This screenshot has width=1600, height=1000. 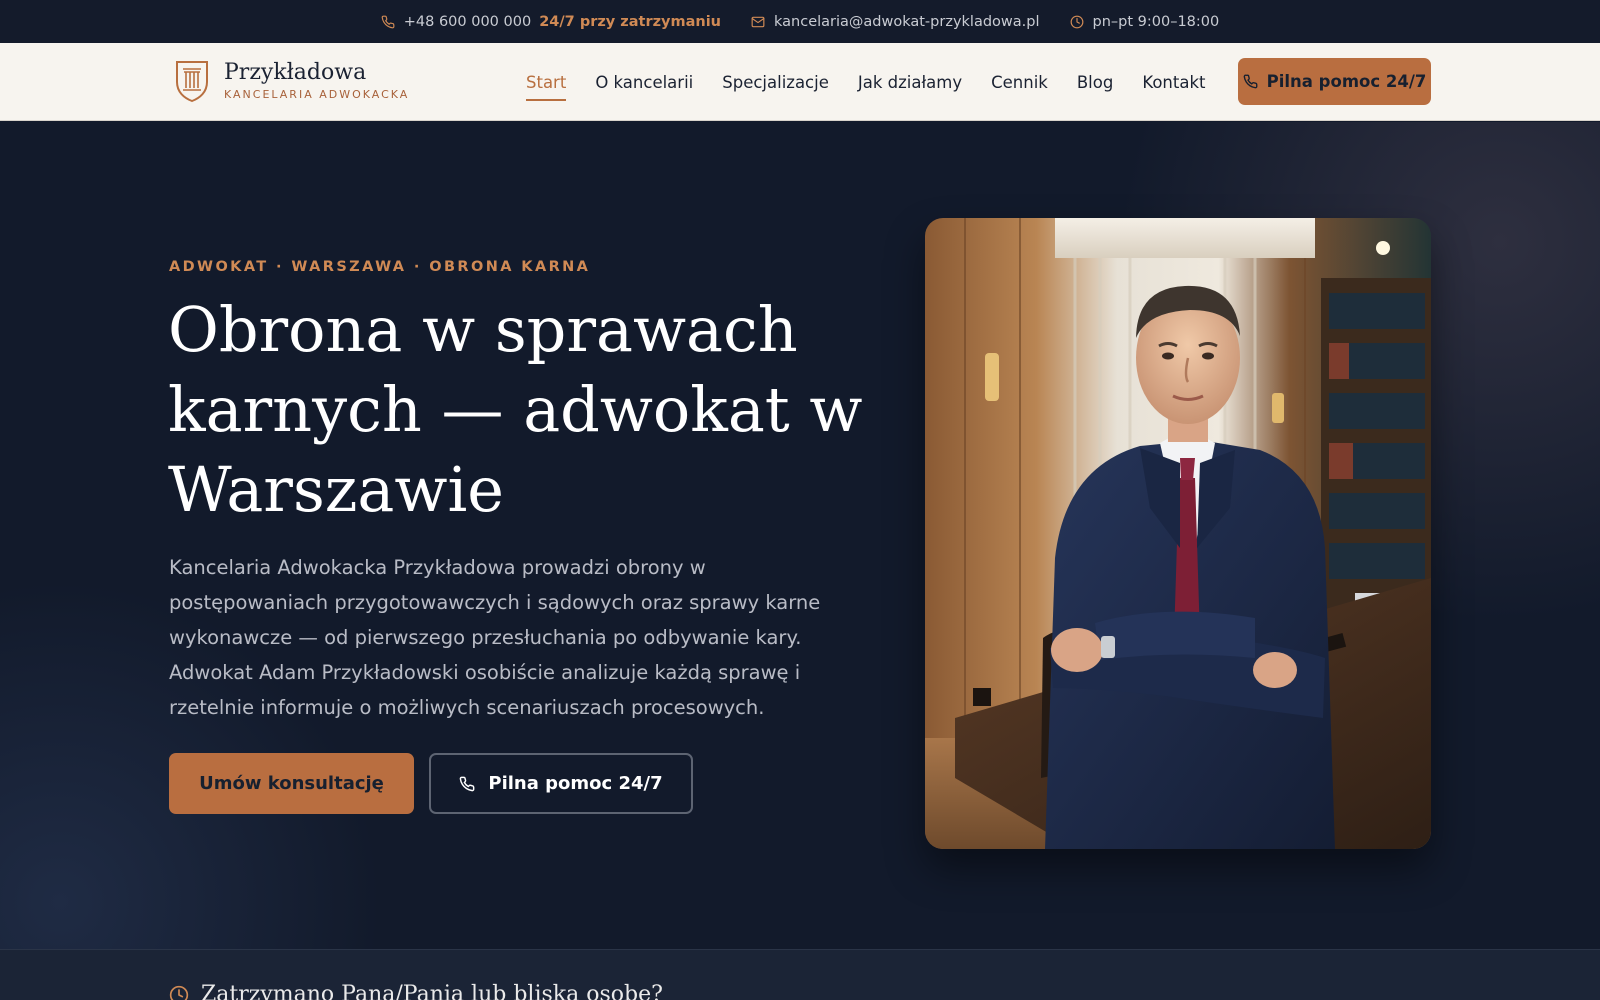 I want to click on hero-eyebrow: ADWOKAT · WARSZAWA · OBRONA KARNA, so click(x=380, y=267).